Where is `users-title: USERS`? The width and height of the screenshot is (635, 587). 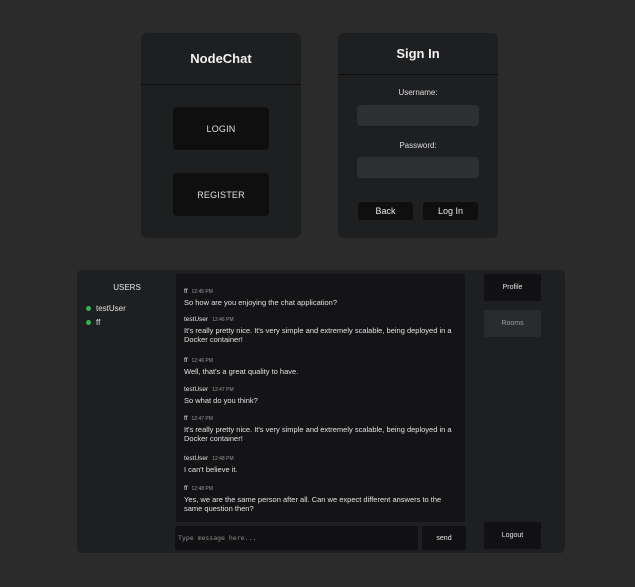
users-title: USERS is located at coordinates (127, 287).